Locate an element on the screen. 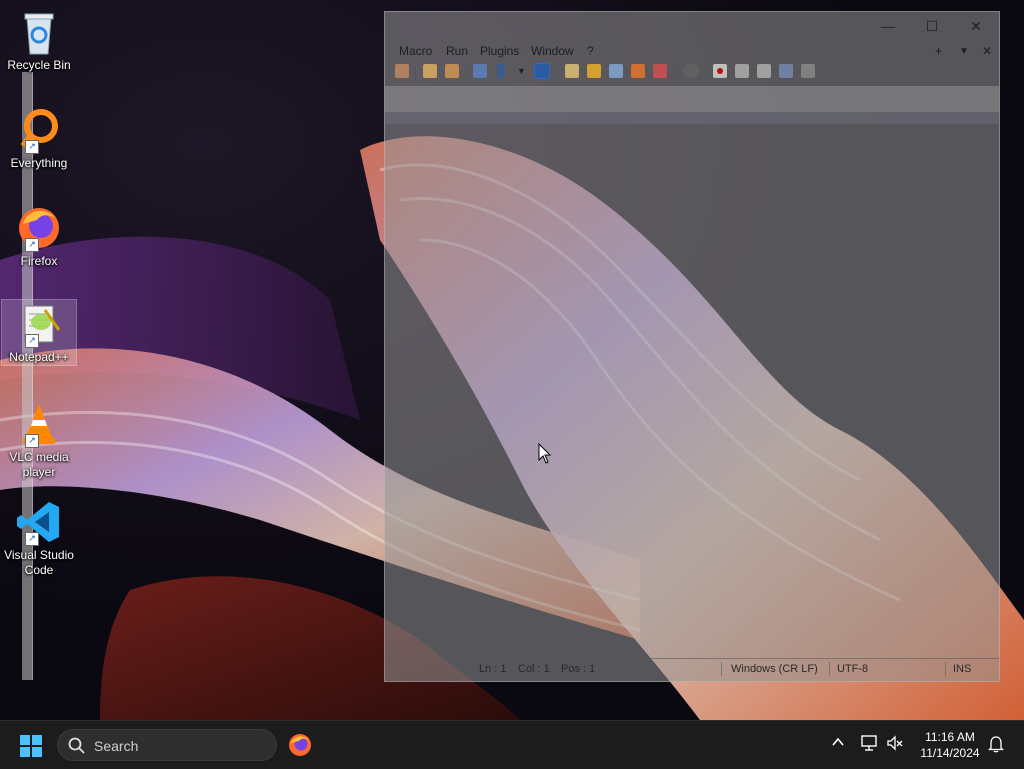 Image resolution: width=1024 pixels, height=769 pixels. new-tab-button: + is located at coordinates (938, 51).